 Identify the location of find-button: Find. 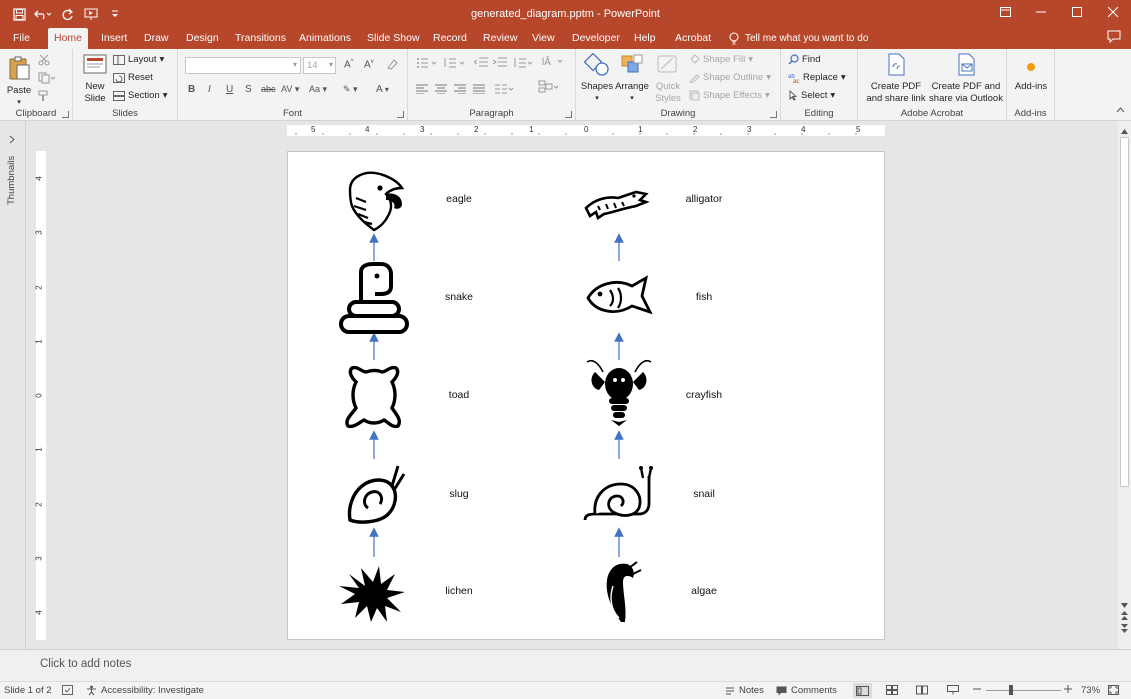
(804, 59).